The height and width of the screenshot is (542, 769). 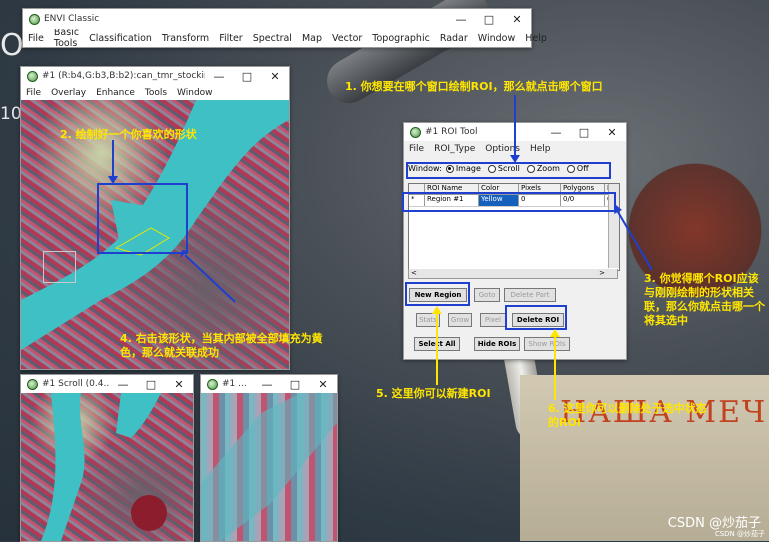 I want to click on menu-classification: Classification, so click(x=120, y=38).